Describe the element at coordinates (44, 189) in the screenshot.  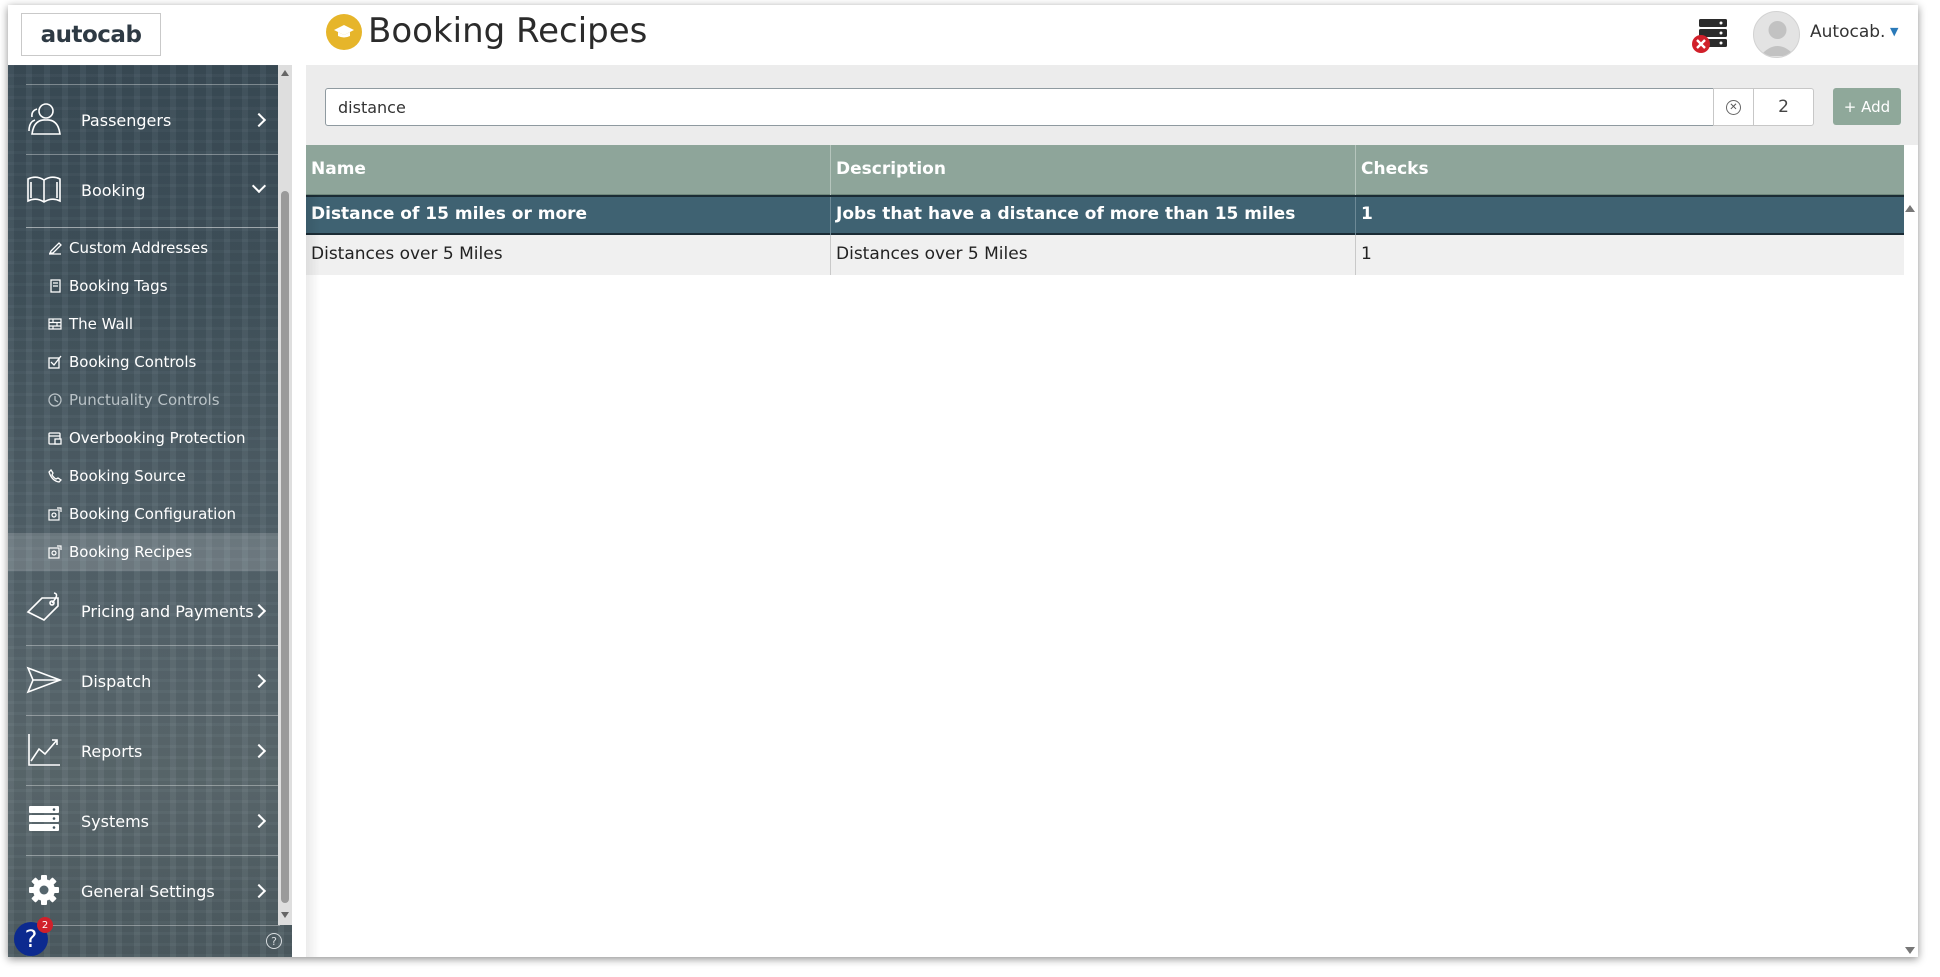
I see `book-icon` at that location.